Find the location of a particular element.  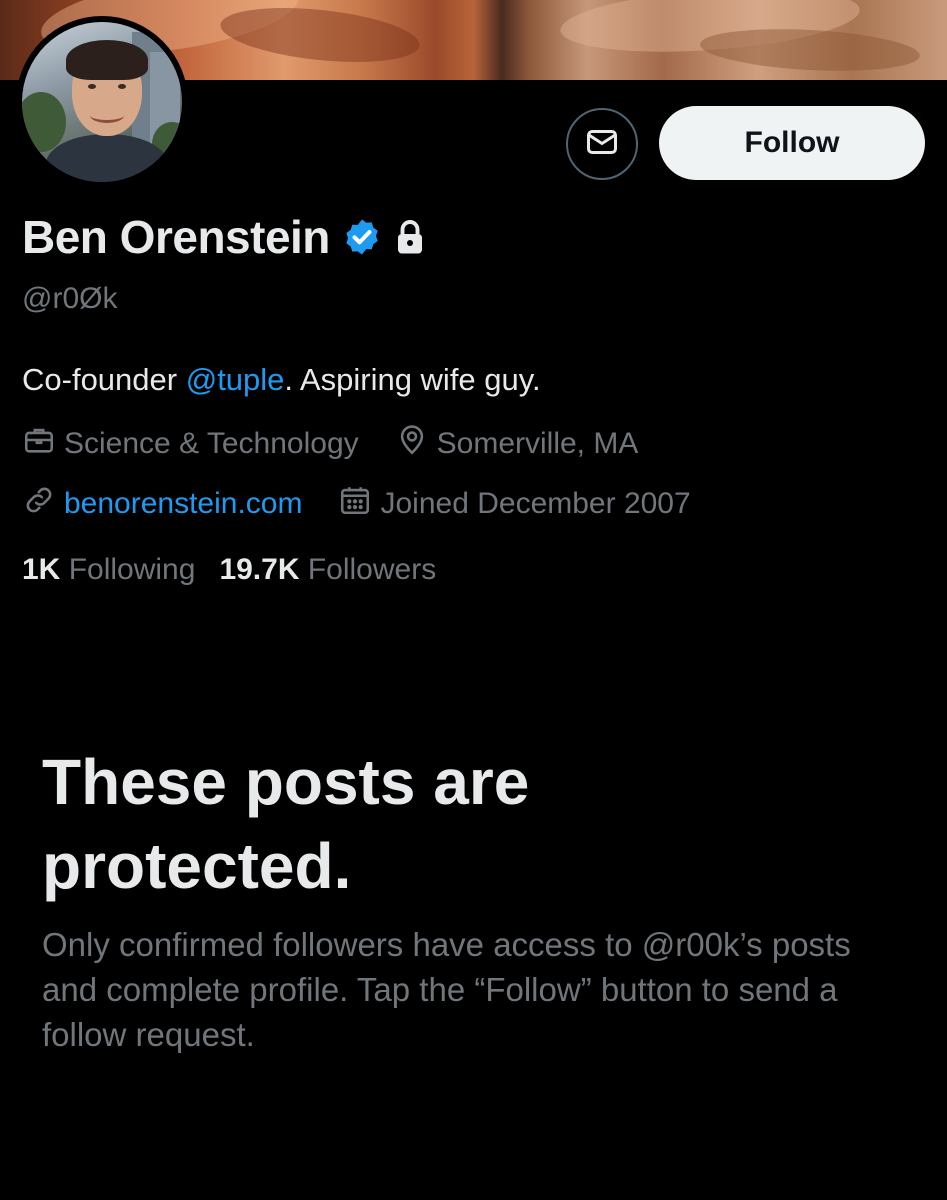

profile-name-row: Ben Orenstein is located at coordinates (224, 237).